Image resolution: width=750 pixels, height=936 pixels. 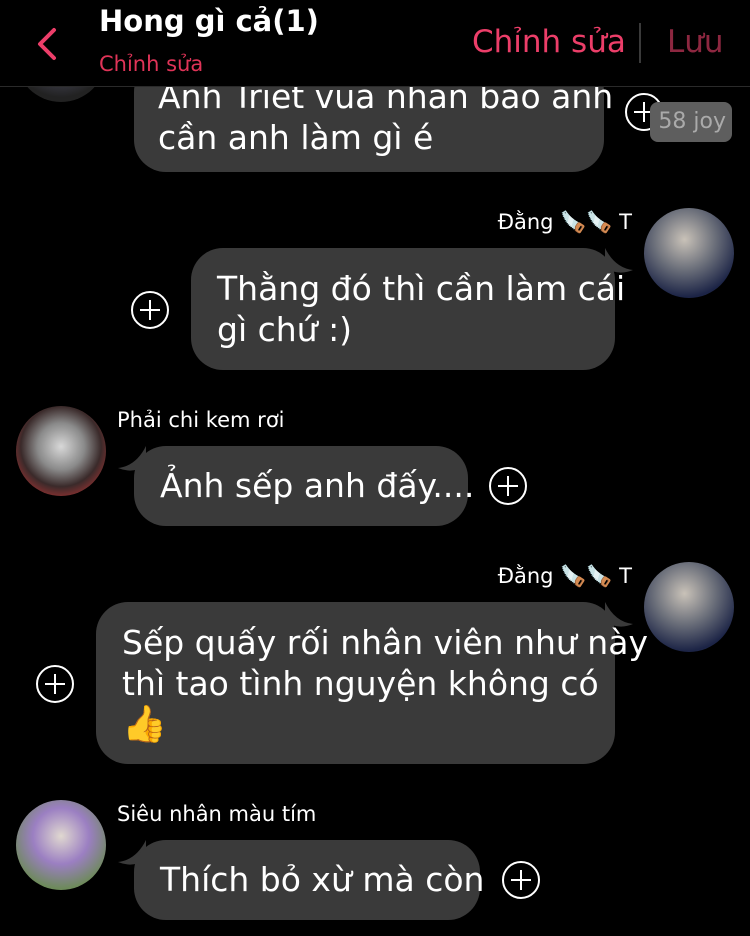 What do you see at coordinates (209, 21) in the screenshot?
I see `chat-title: Hong gì cả(1)` at bounding box center [209, 21].